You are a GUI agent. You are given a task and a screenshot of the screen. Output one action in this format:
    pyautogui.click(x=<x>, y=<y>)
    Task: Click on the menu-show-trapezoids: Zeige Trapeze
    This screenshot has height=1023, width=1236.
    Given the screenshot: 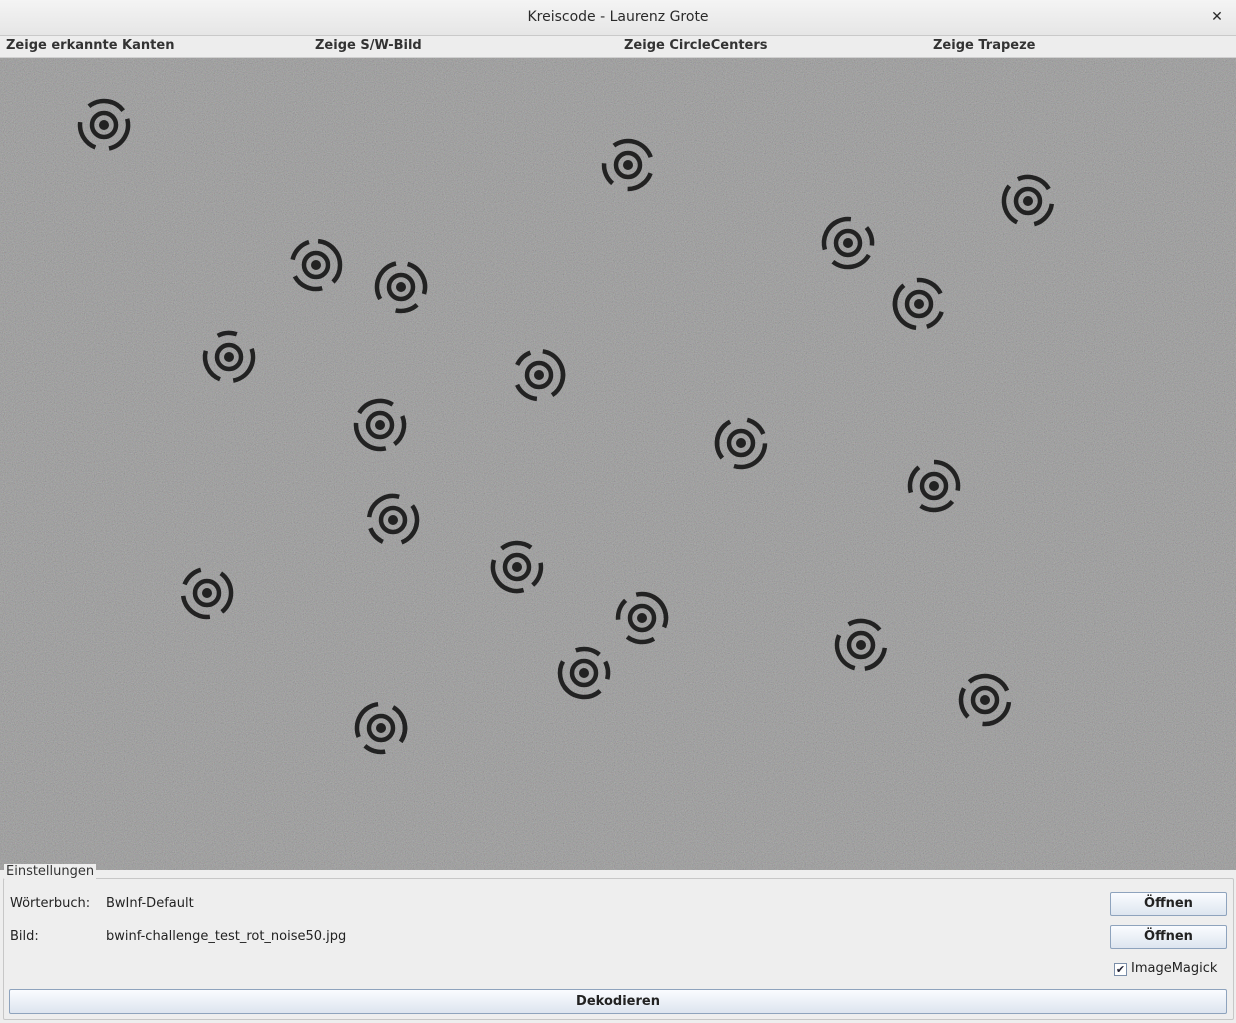 What is the action you would take?
    pyautogui.click(x=984, y=45)
    